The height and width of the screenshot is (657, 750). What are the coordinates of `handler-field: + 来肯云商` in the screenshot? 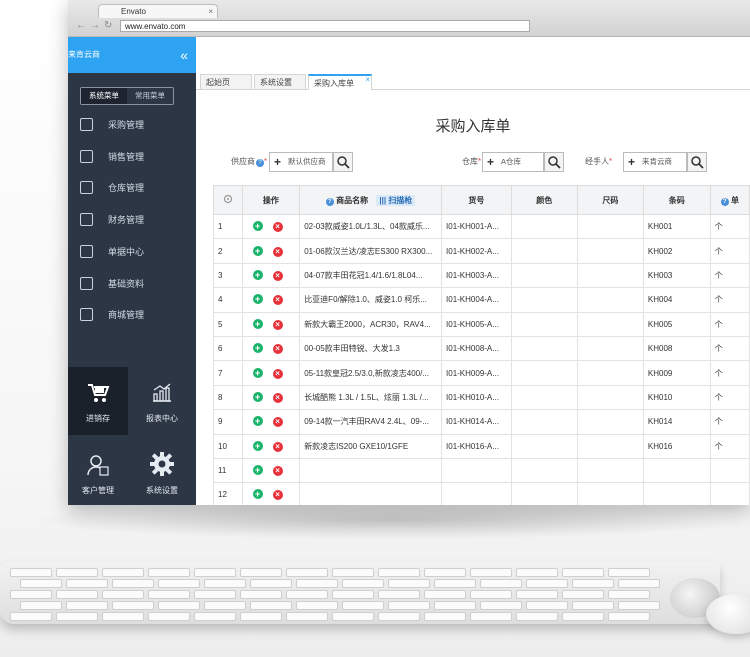 It's located at (655, 162).